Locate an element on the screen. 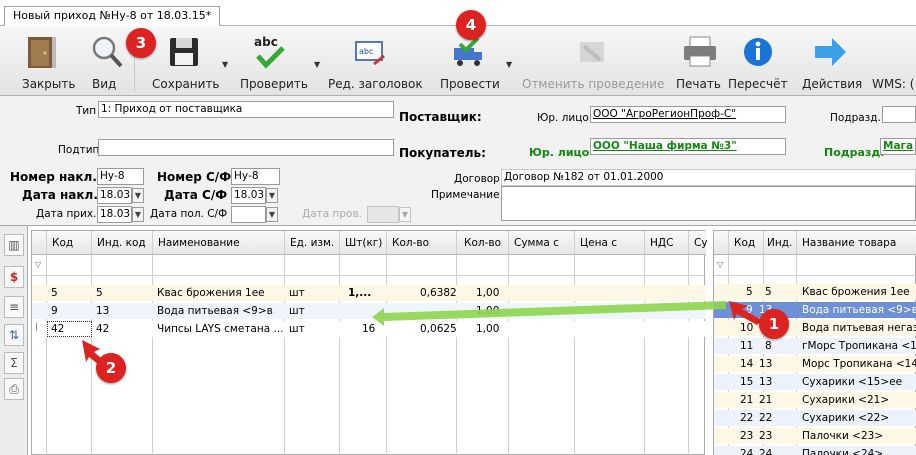 This screenshot has height=455, width=916. annotation-overlay is located at coordinates (422, 334).